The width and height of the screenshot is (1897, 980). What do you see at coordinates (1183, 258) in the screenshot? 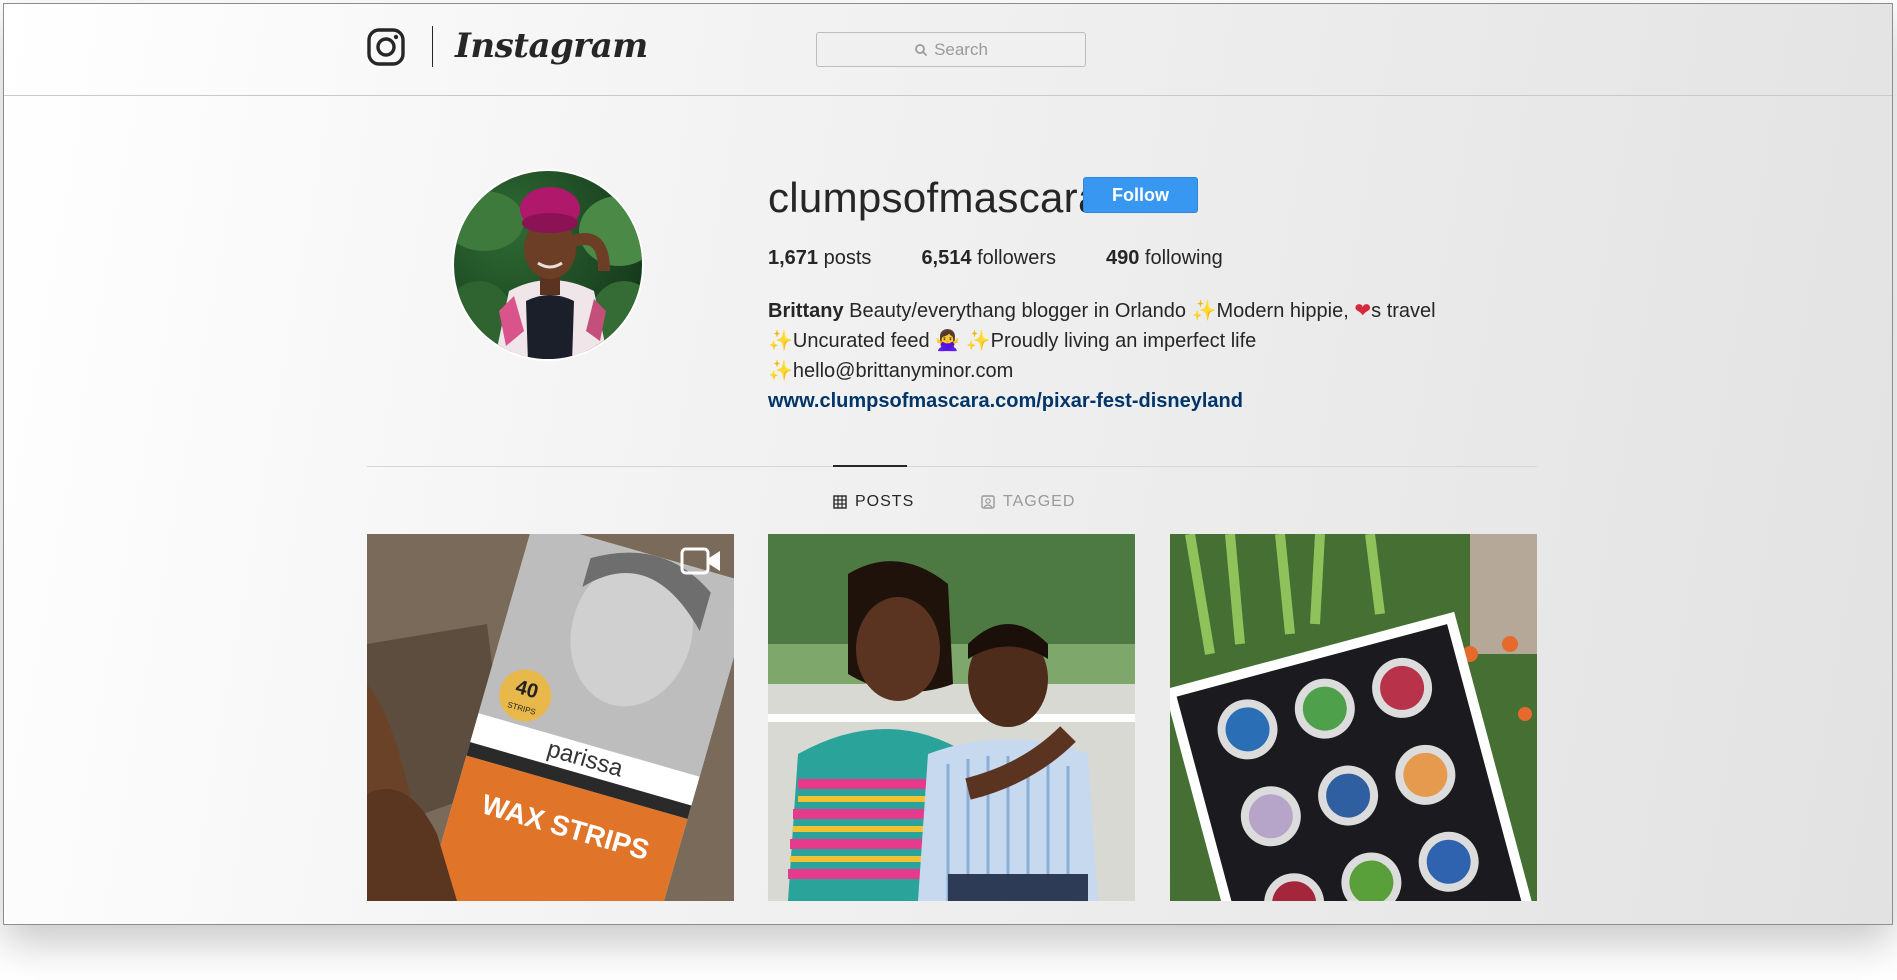
I see `stat-following-label: following` at bounding box center [1183, 258].